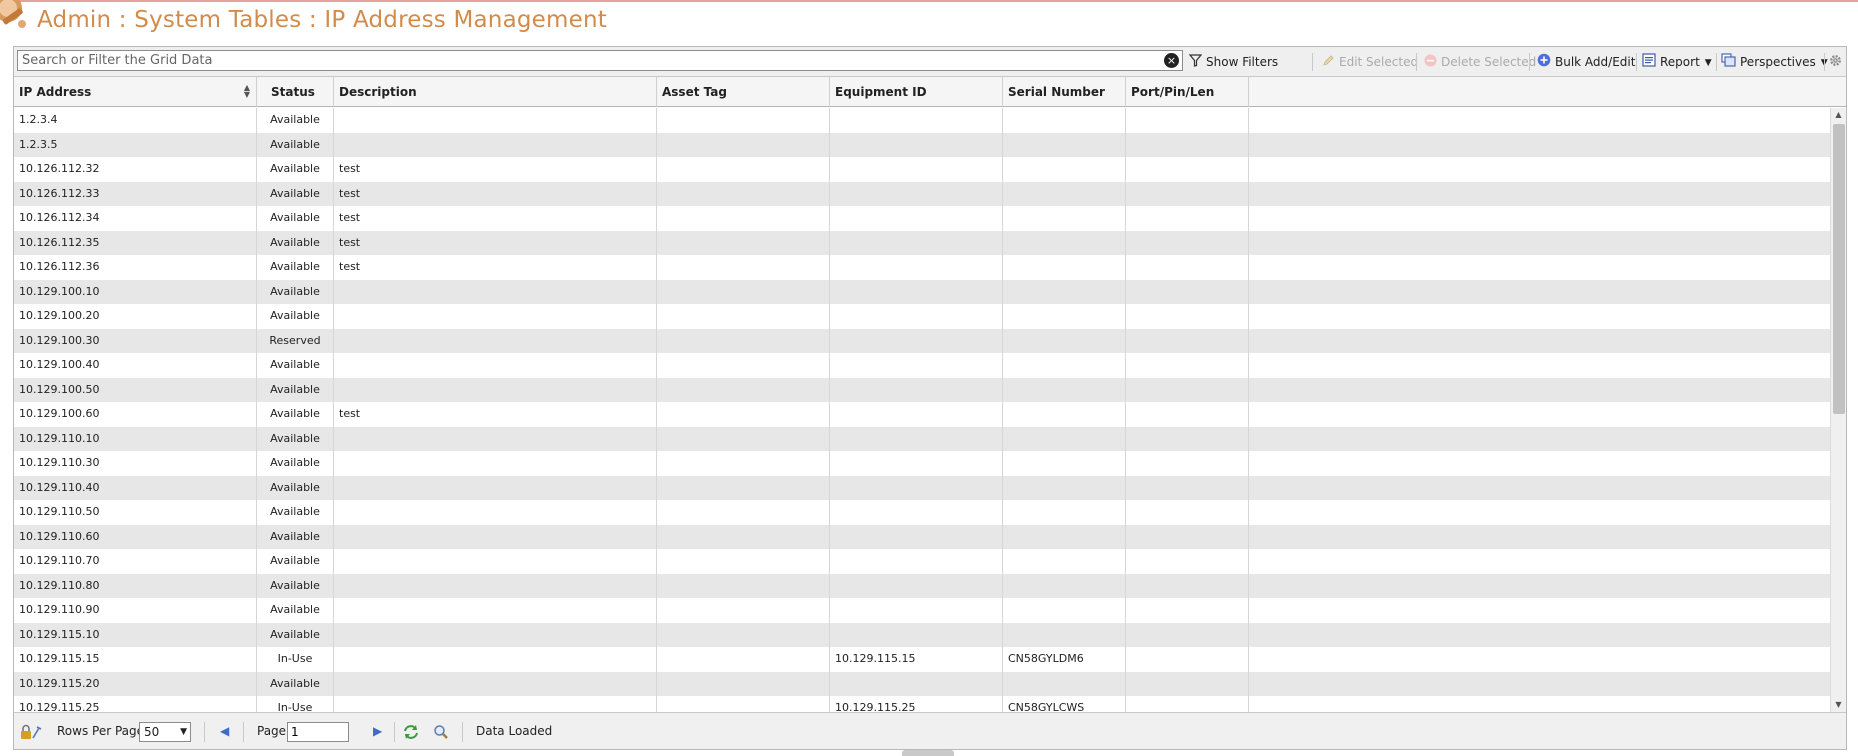 The height and width of the screenshot is (756, 1858). Describe the element at coordinates (1677, 62) in the screenshot. I see `report-dropdown: Report ▼` at that location.